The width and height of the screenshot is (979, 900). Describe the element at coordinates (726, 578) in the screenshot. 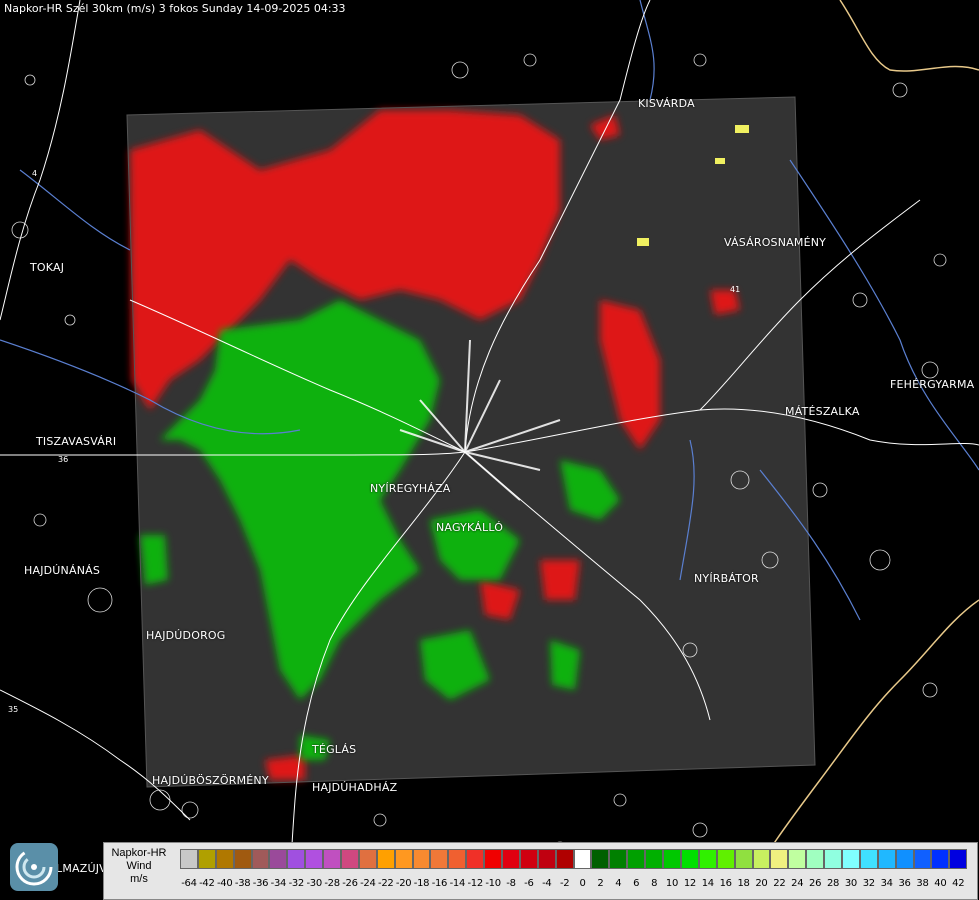

I see `city-label-nyirbator: NYÍRBÁTOR` at that location.